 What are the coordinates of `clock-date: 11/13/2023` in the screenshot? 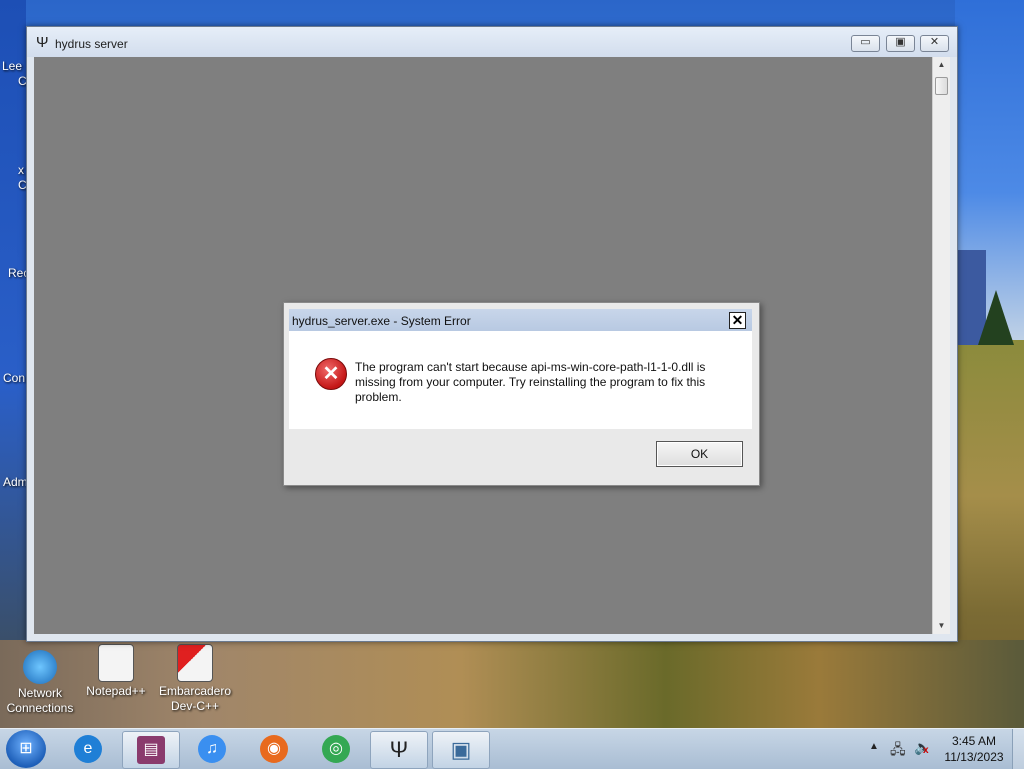 It's located at (974, 757).